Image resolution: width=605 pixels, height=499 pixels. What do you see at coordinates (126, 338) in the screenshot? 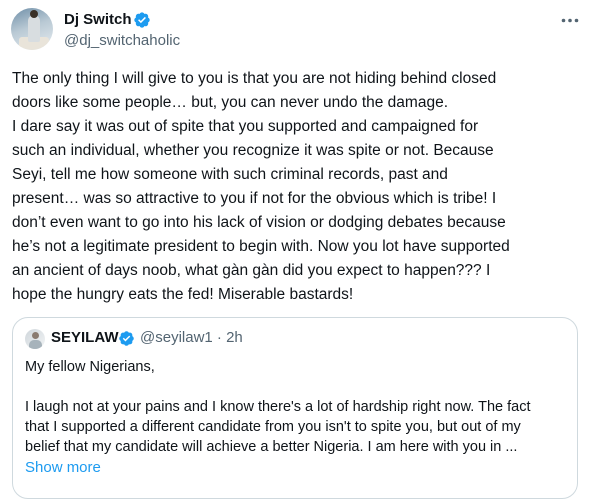
I see `quoted-verified-badge-icon` at bounding box center [126, 338].